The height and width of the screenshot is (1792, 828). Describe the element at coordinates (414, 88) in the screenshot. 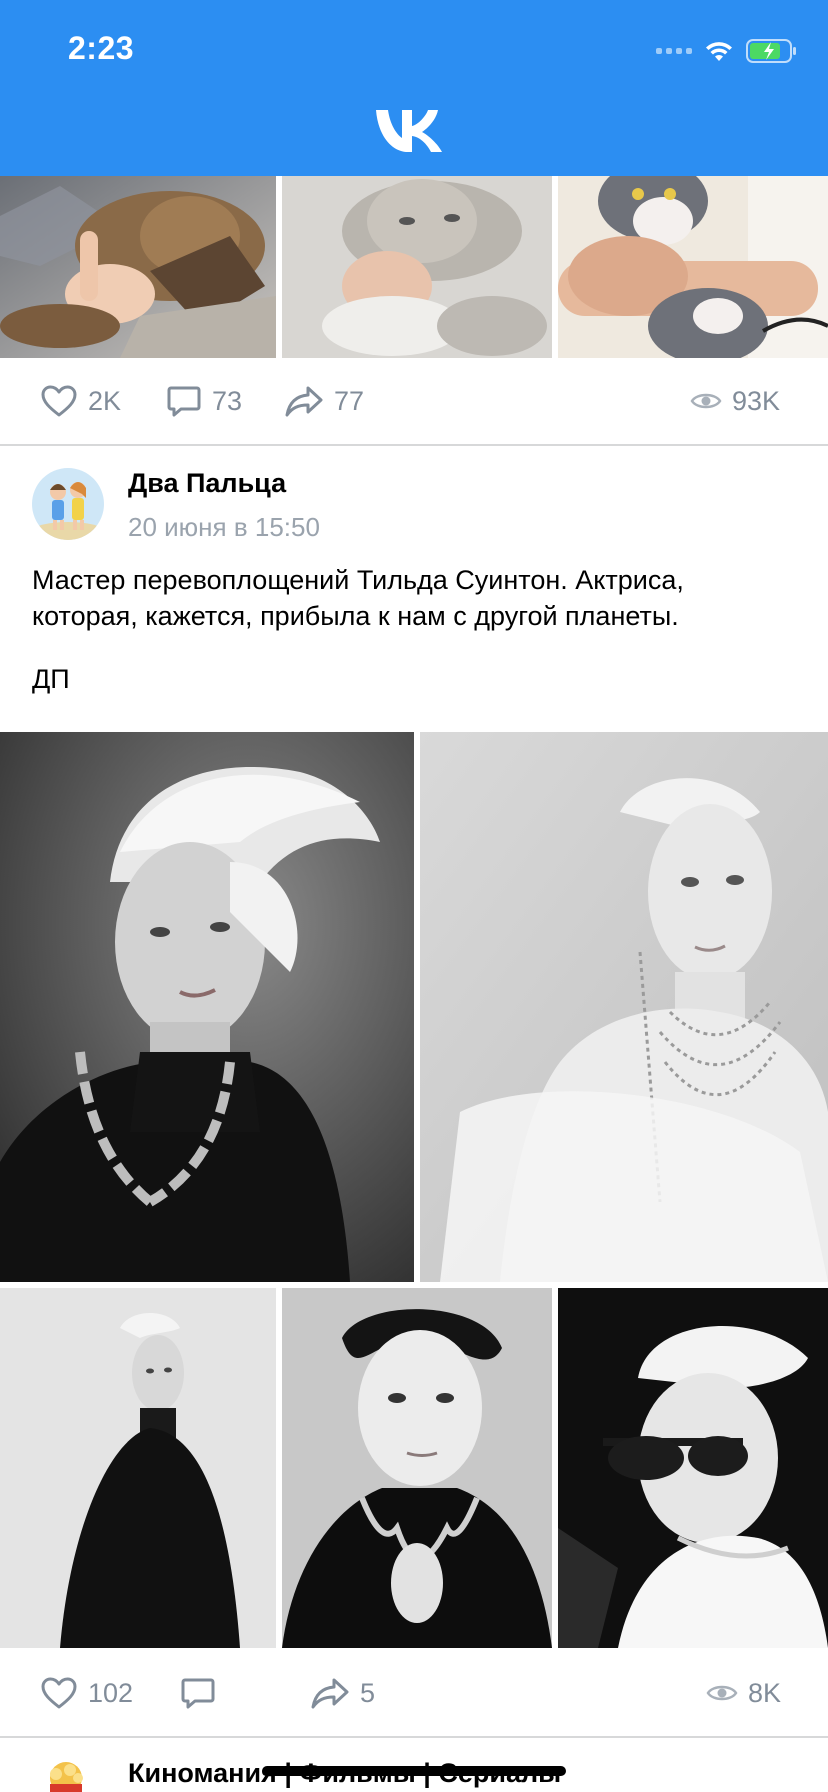

I see `app-header: 2:23` at that location.